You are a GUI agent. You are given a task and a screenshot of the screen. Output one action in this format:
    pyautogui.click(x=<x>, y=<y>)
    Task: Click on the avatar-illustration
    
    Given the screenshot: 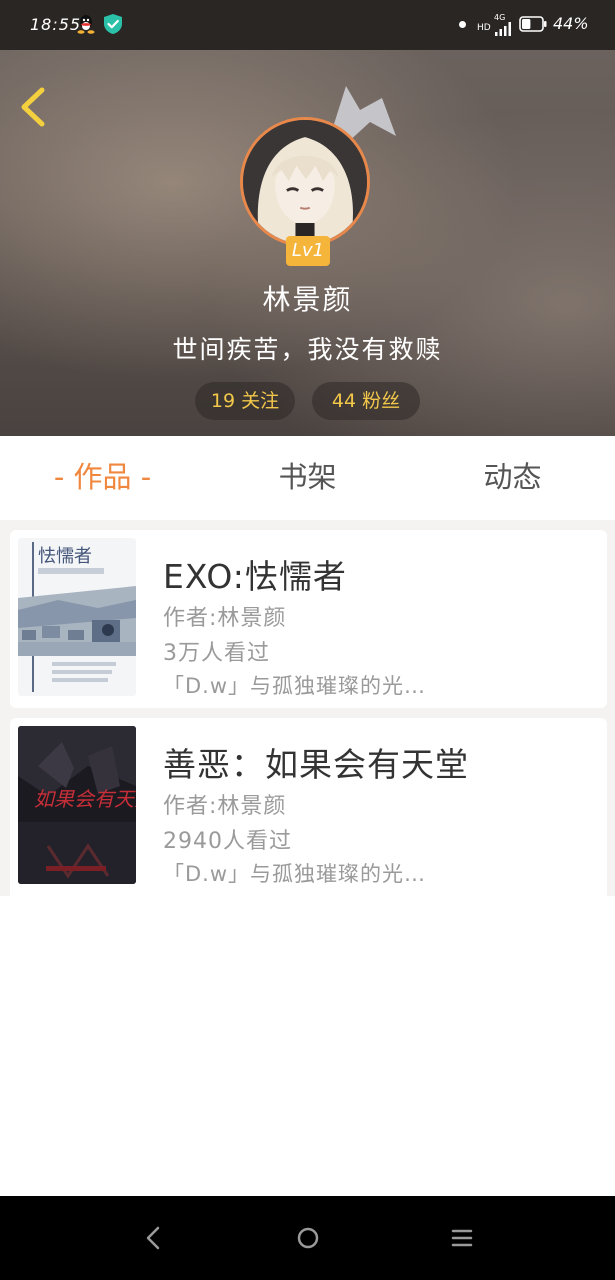 What is the action you would take?
    pyautogui.click(x=305, y=182)
    